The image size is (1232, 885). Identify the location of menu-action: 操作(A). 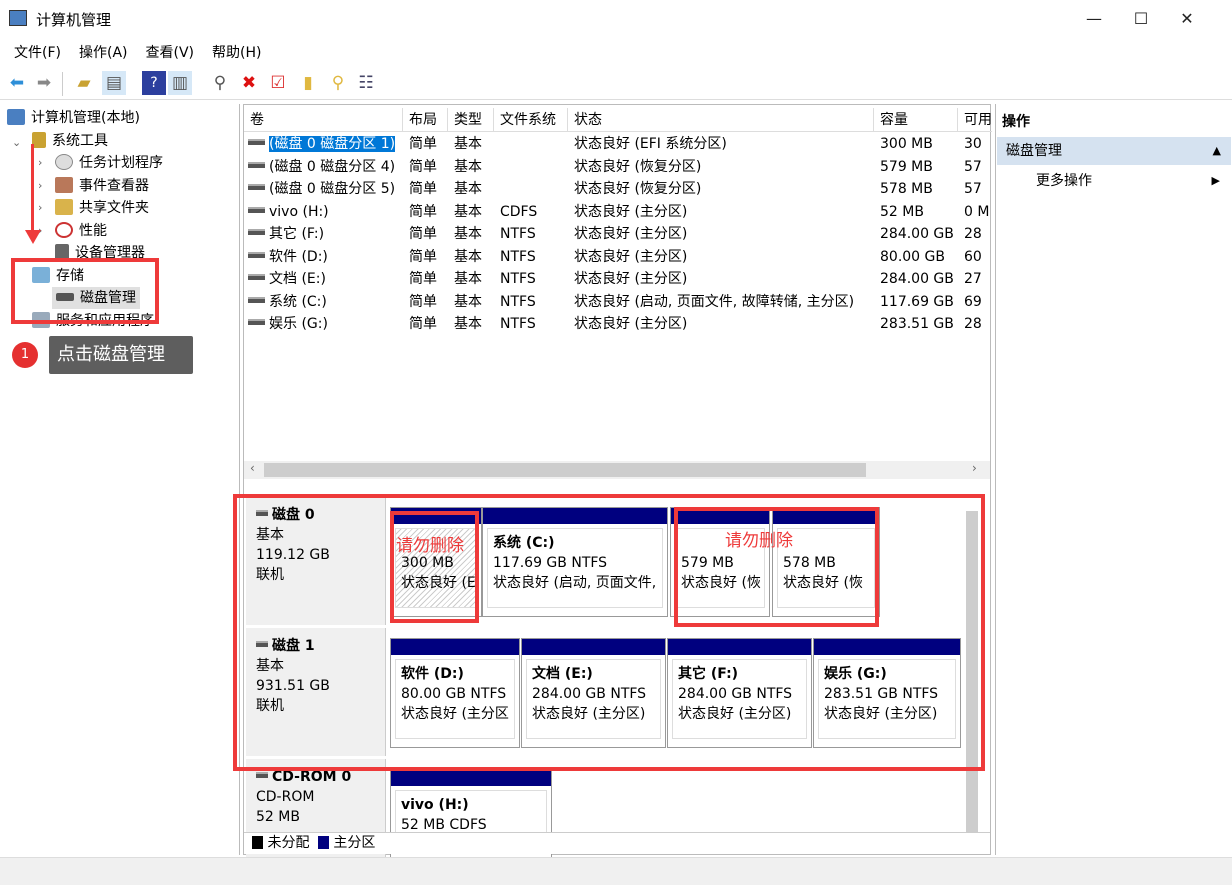
(103, 52).